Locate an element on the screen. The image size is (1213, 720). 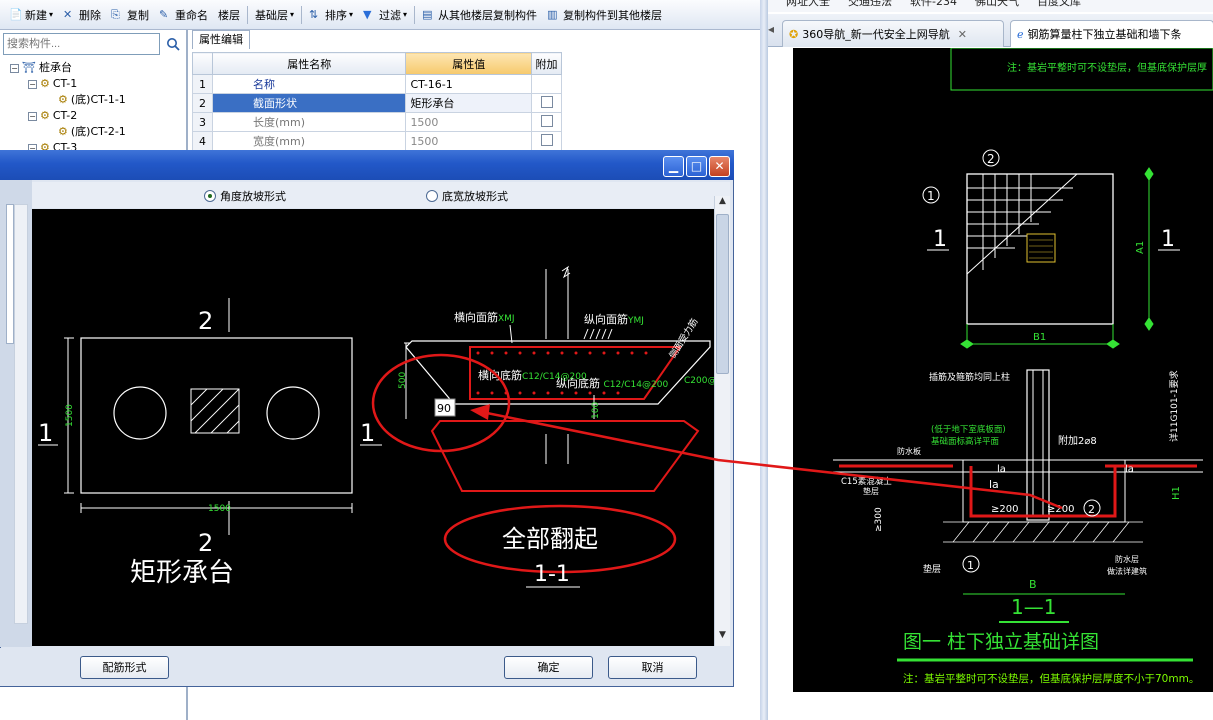
favorites-bar: 网址大全 交通违法 软件-234 佛山天气 百度文库 is located at coordinates (990, 6).